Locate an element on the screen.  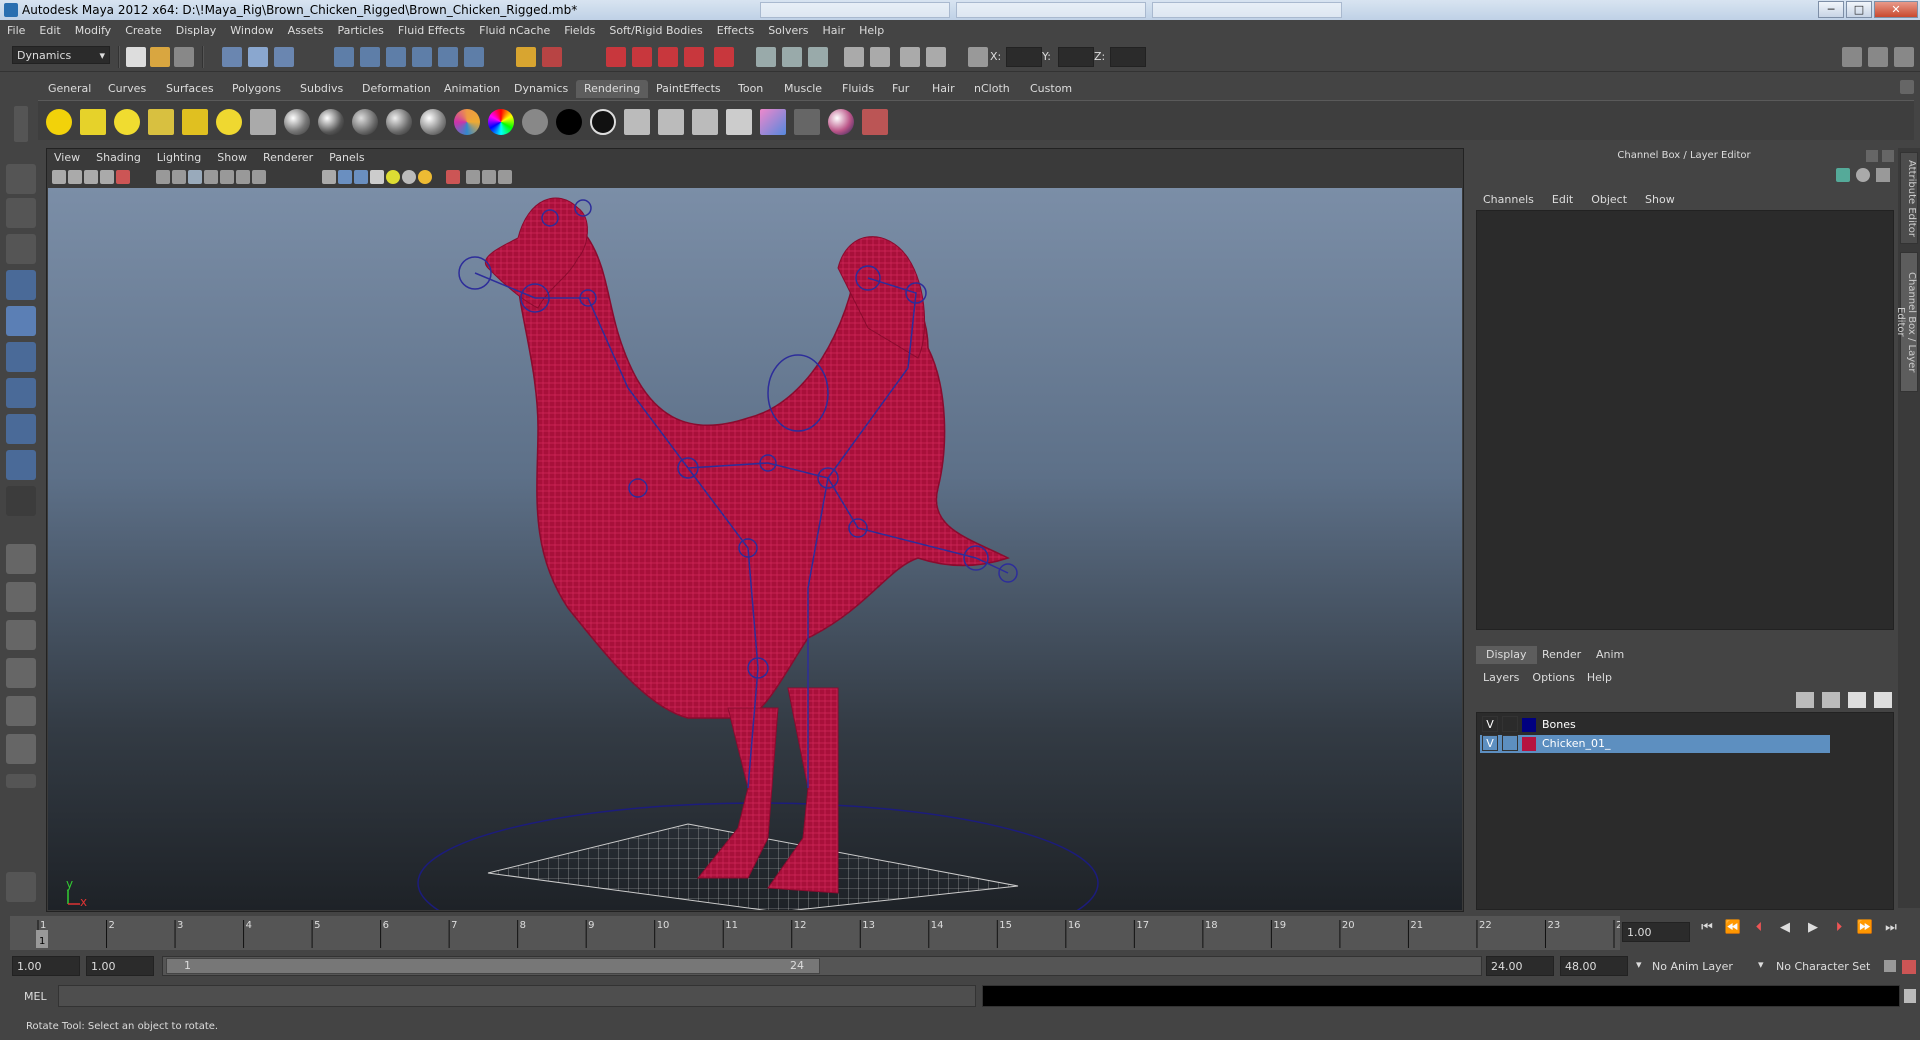
menu-hair: Hair is located at coordinates (834, 30).